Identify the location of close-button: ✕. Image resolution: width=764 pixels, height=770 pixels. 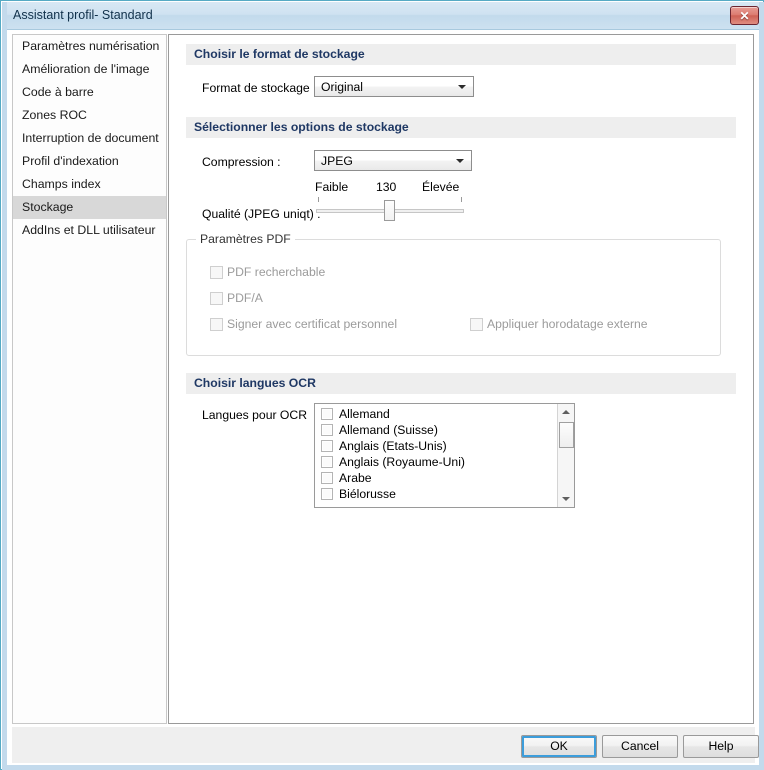
(744, 15).